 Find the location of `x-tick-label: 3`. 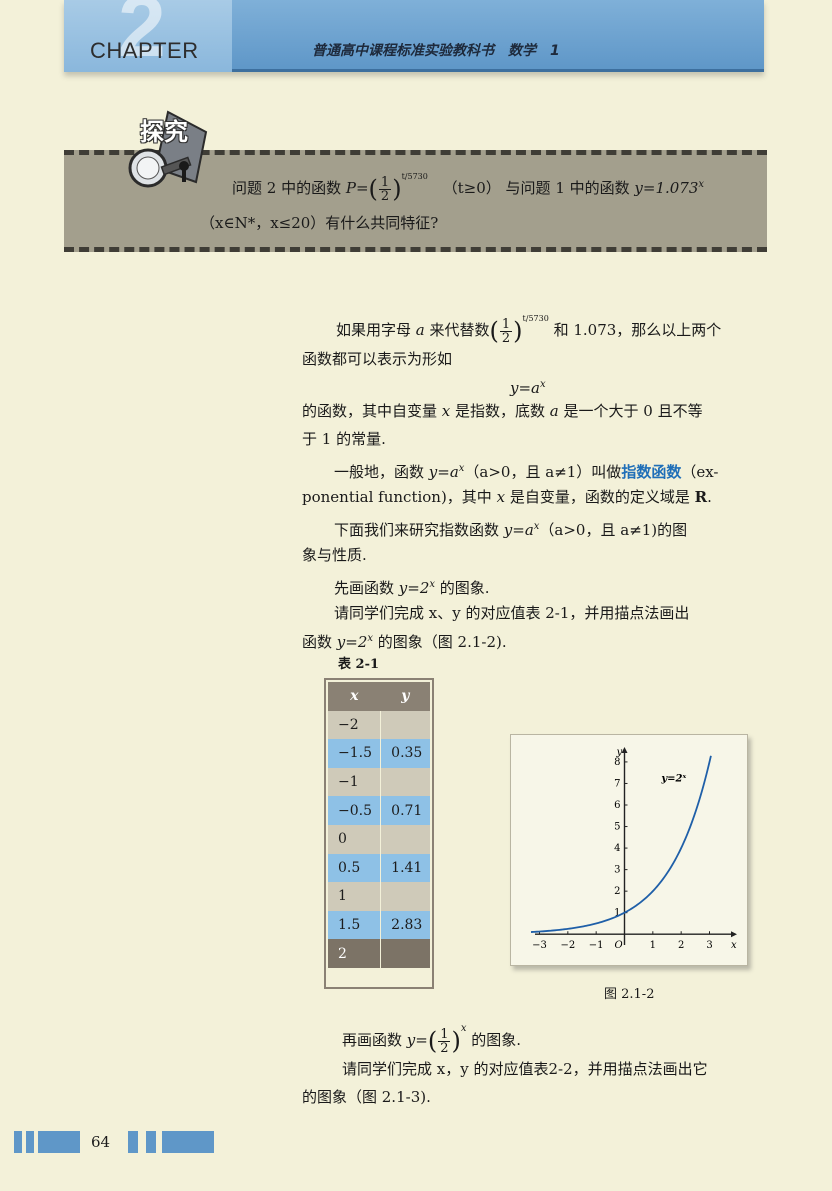

x-tick-label: 3 is located at coordinates (709, 945).